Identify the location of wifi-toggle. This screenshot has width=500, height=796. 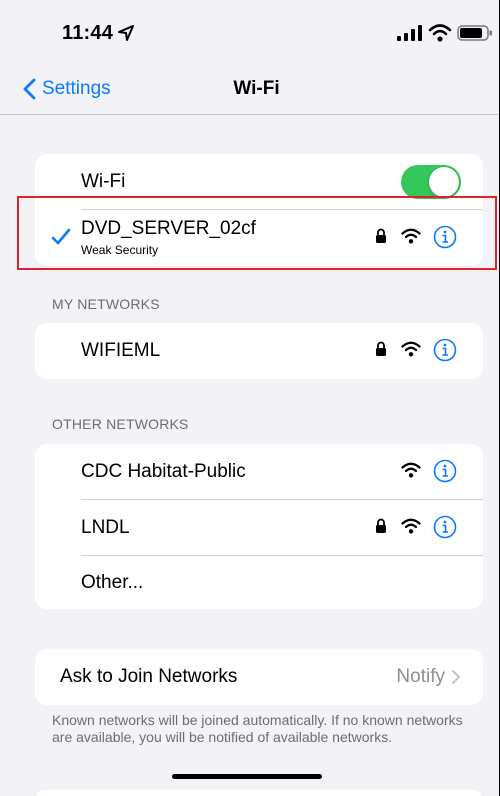
(431, 182).